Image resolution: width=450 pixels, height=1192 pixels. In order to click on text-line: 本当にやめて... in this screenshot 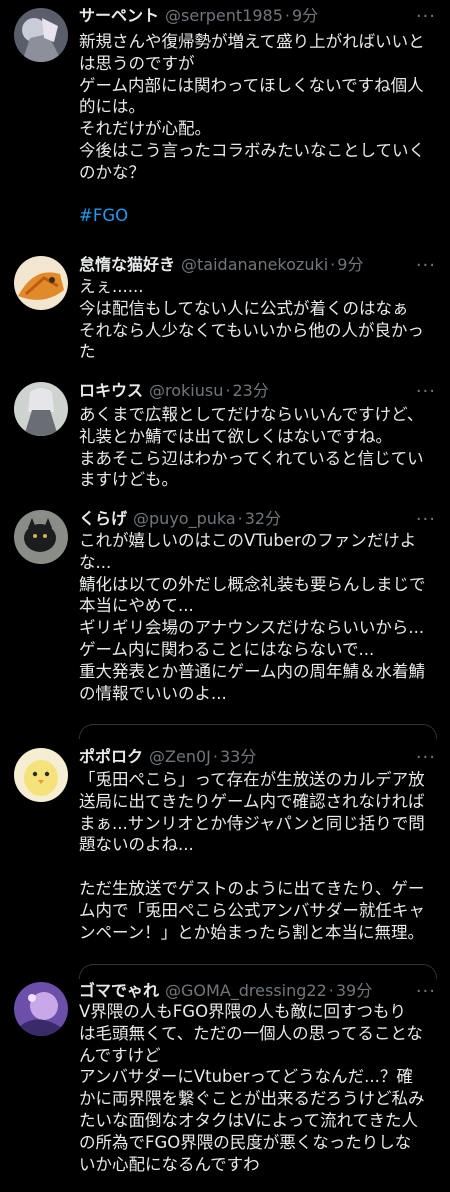, I will do `click(136, 606)`.